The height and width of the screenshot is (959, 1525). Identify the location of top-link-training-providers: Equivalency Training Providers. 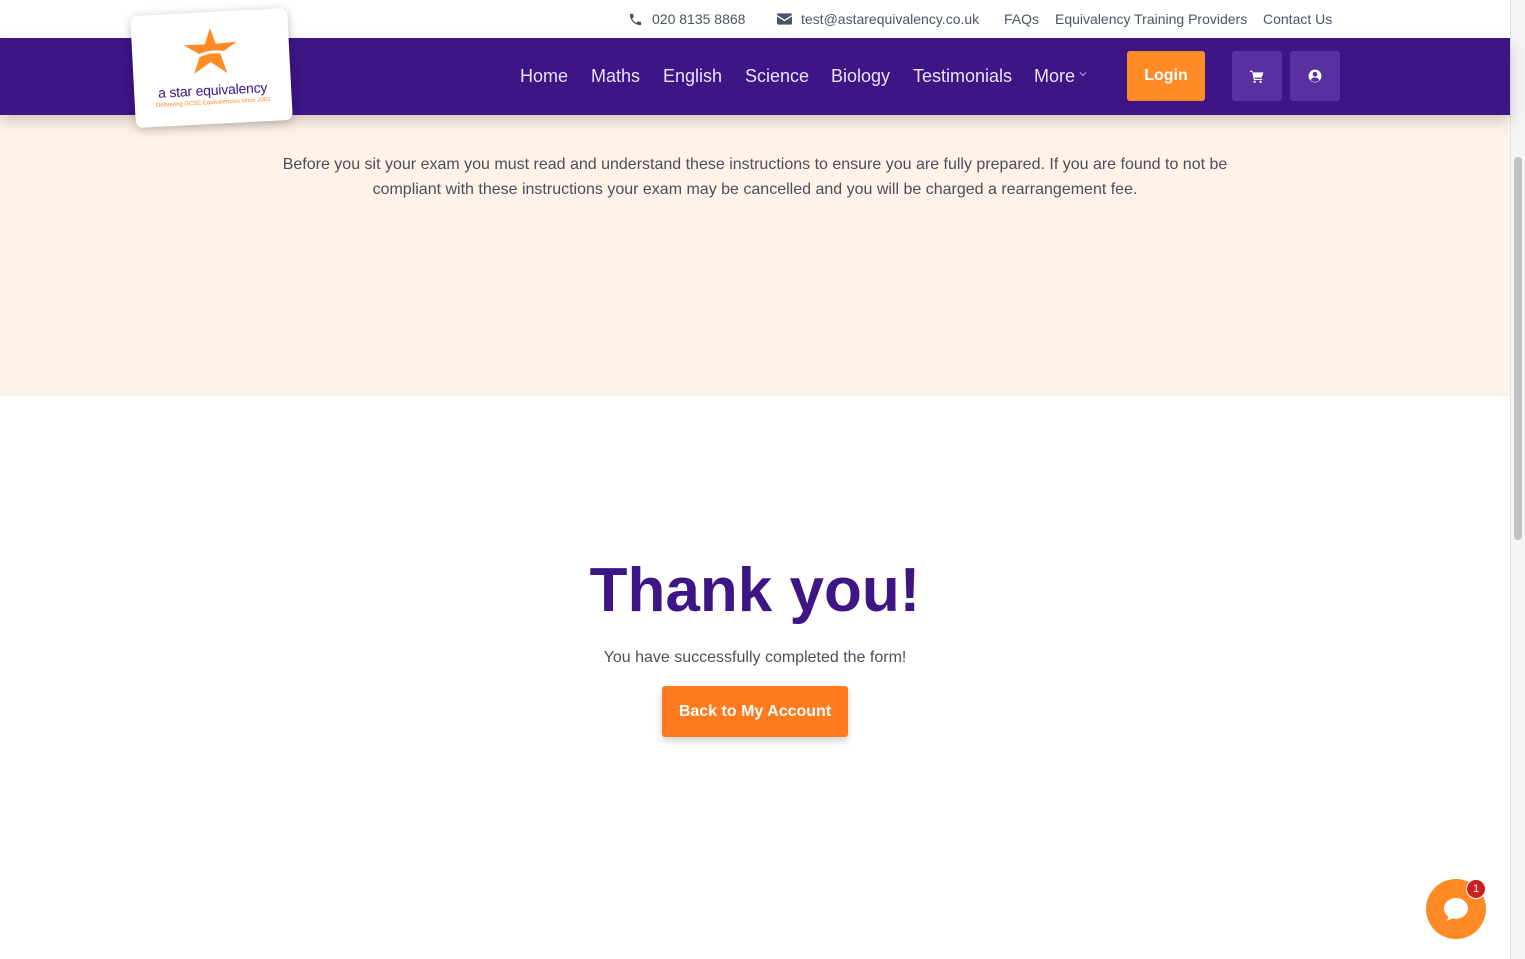
(1151, 19).